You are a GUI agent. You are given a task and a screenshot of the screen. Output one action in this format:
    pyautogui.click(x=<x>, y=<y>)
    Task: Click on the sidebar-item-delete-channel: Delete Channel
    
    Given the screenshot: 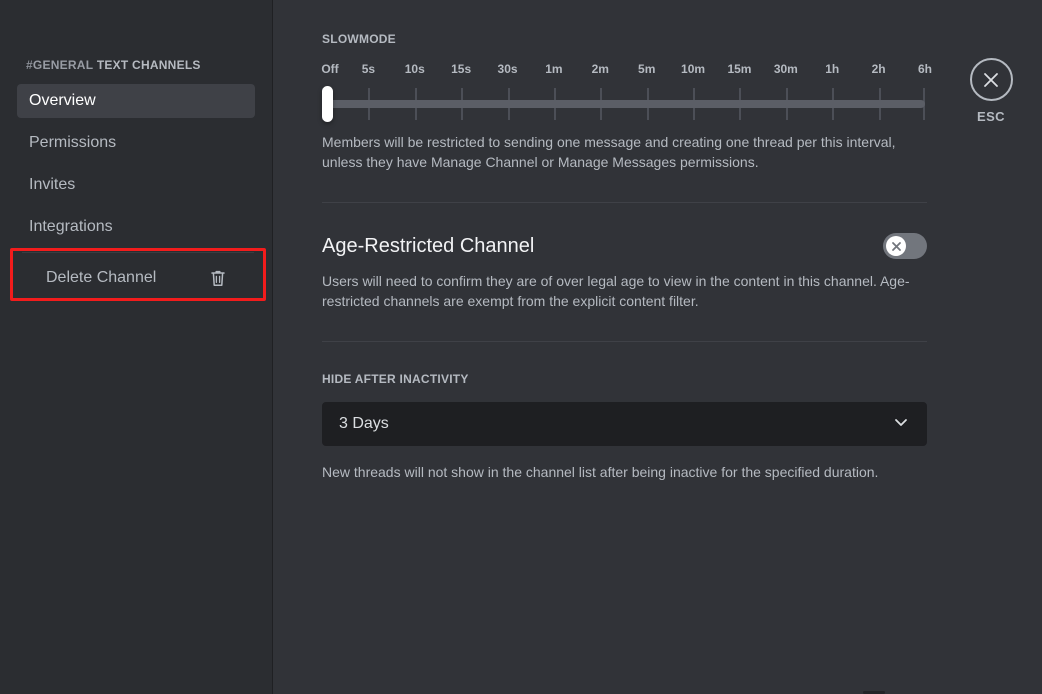 What is the action you would take?
    pyautogui.click(x=136, y=278)
    